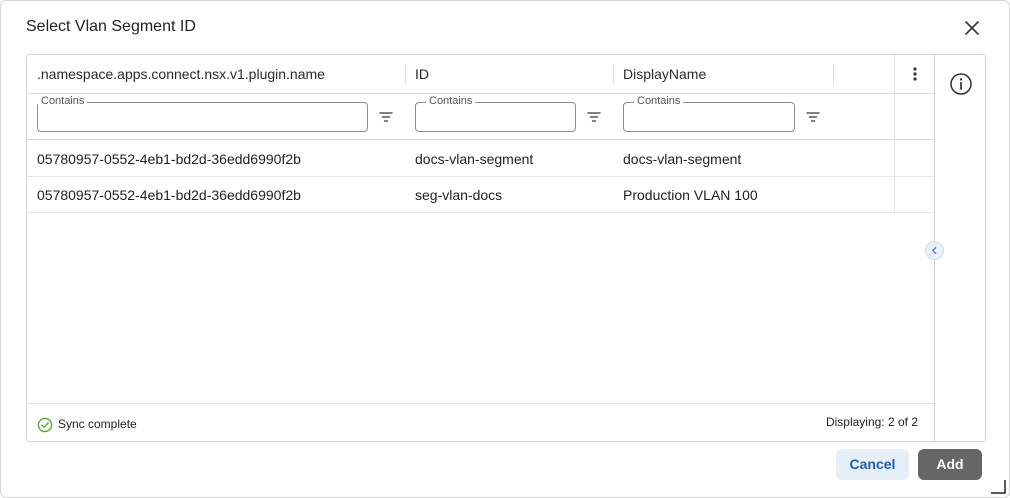 Image resolution: width=1010 pixels, height=498 pixels. What do you see at coordinates (202, 117) in the screenshot?
I see `filter-input-plugin-name` at bounding box center [202, 117].